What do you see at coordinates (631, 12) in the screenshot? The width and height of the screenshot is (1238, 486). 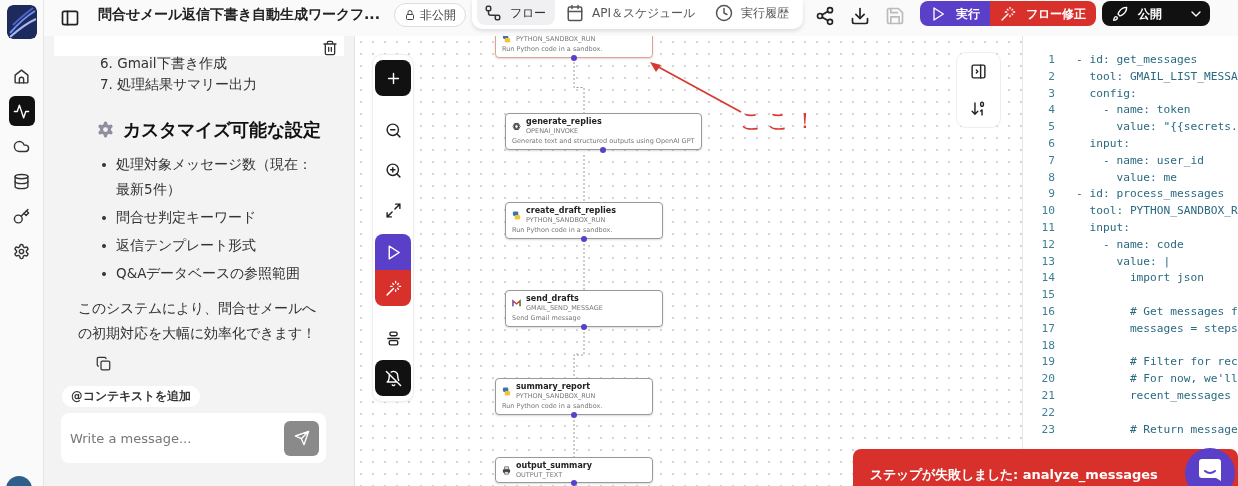 I see `tab: API＆スケジュール` at bounding box center [631, 12].